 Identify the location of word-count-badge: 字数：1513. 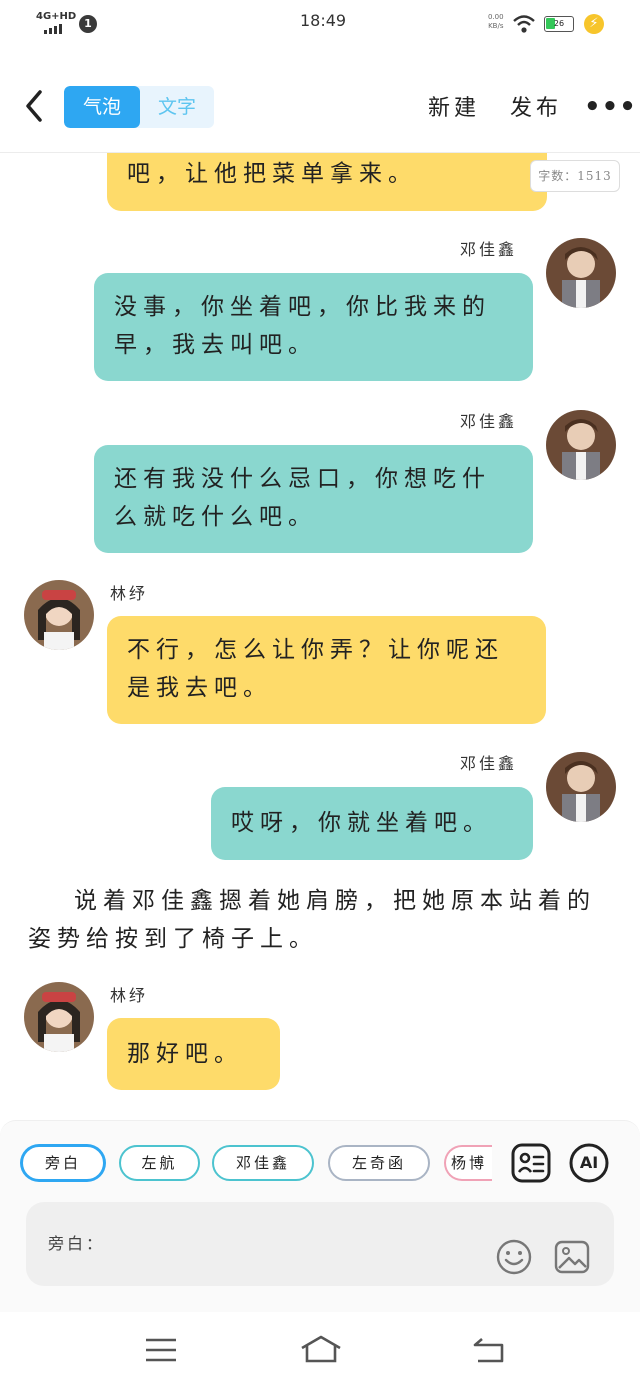
(575, 176).